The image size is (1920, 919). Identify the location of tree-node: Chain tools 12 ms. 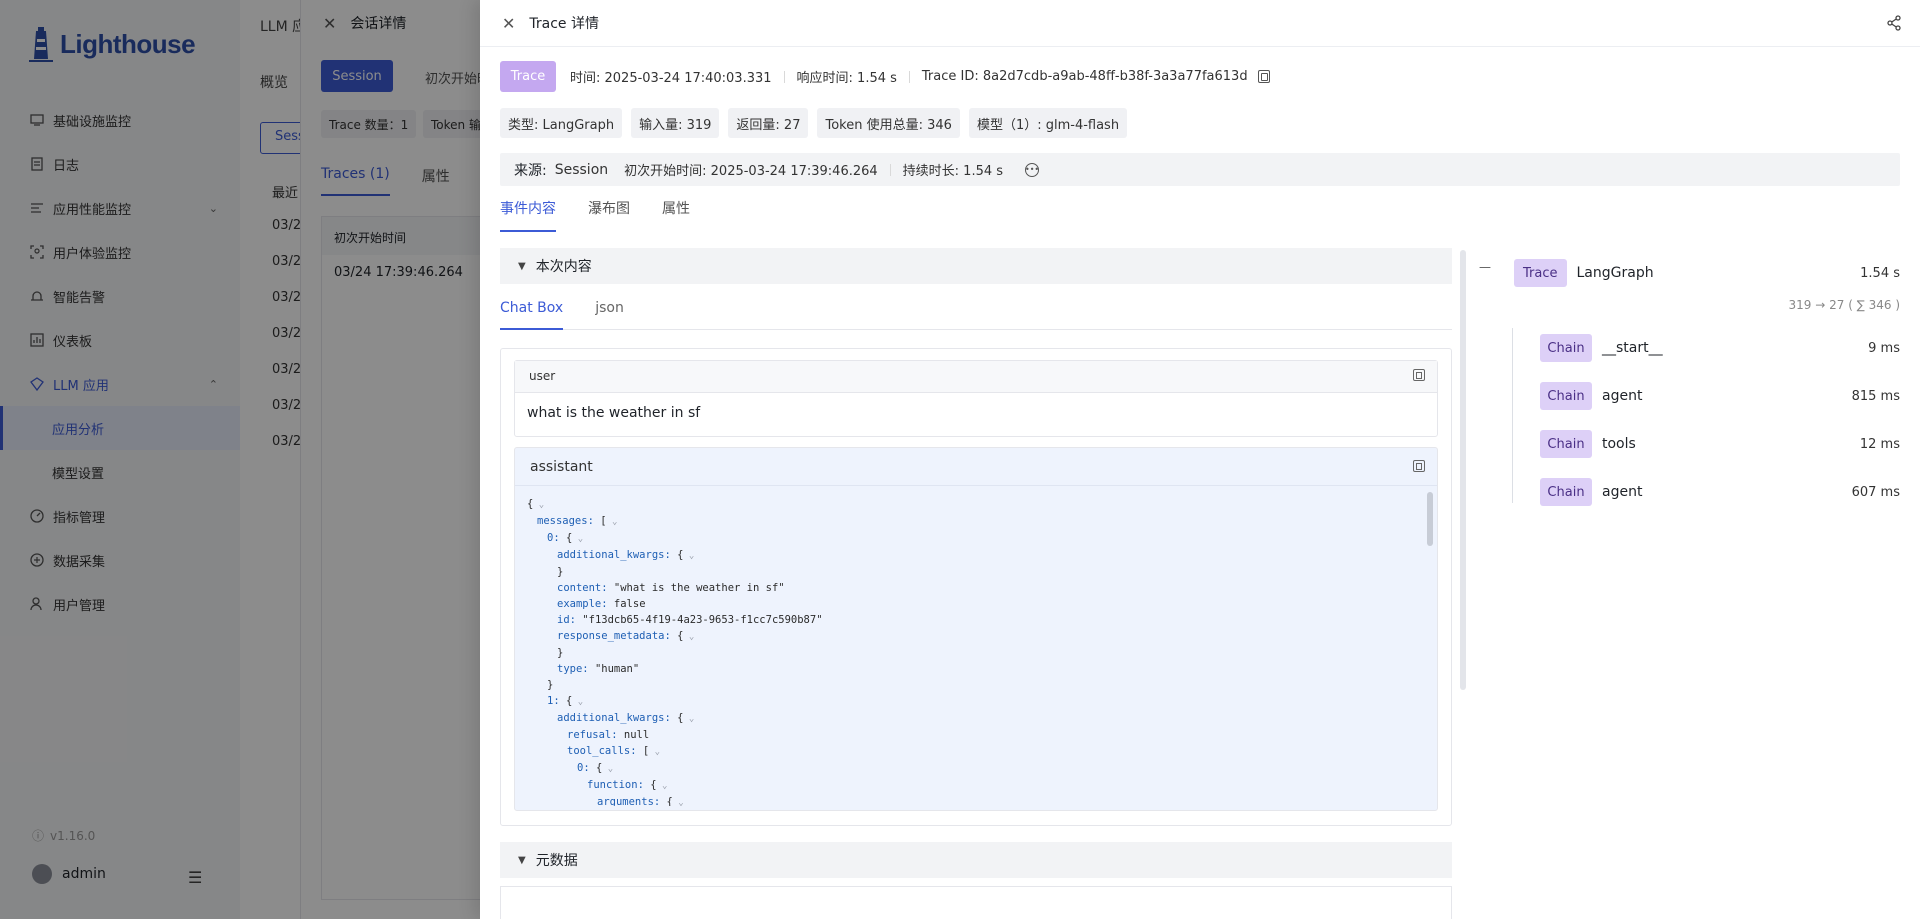
(1720, 444).